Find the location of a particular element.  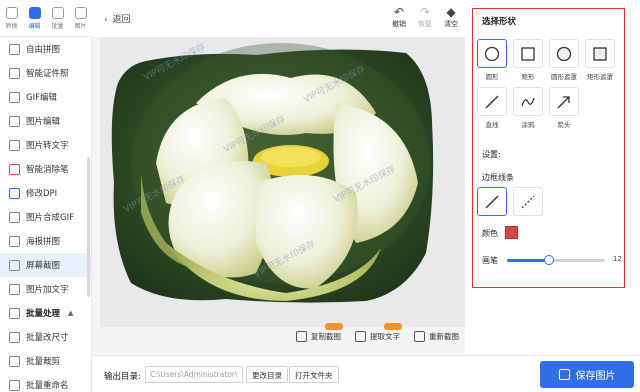

shape-line-button is located at coordinates (492, 101).